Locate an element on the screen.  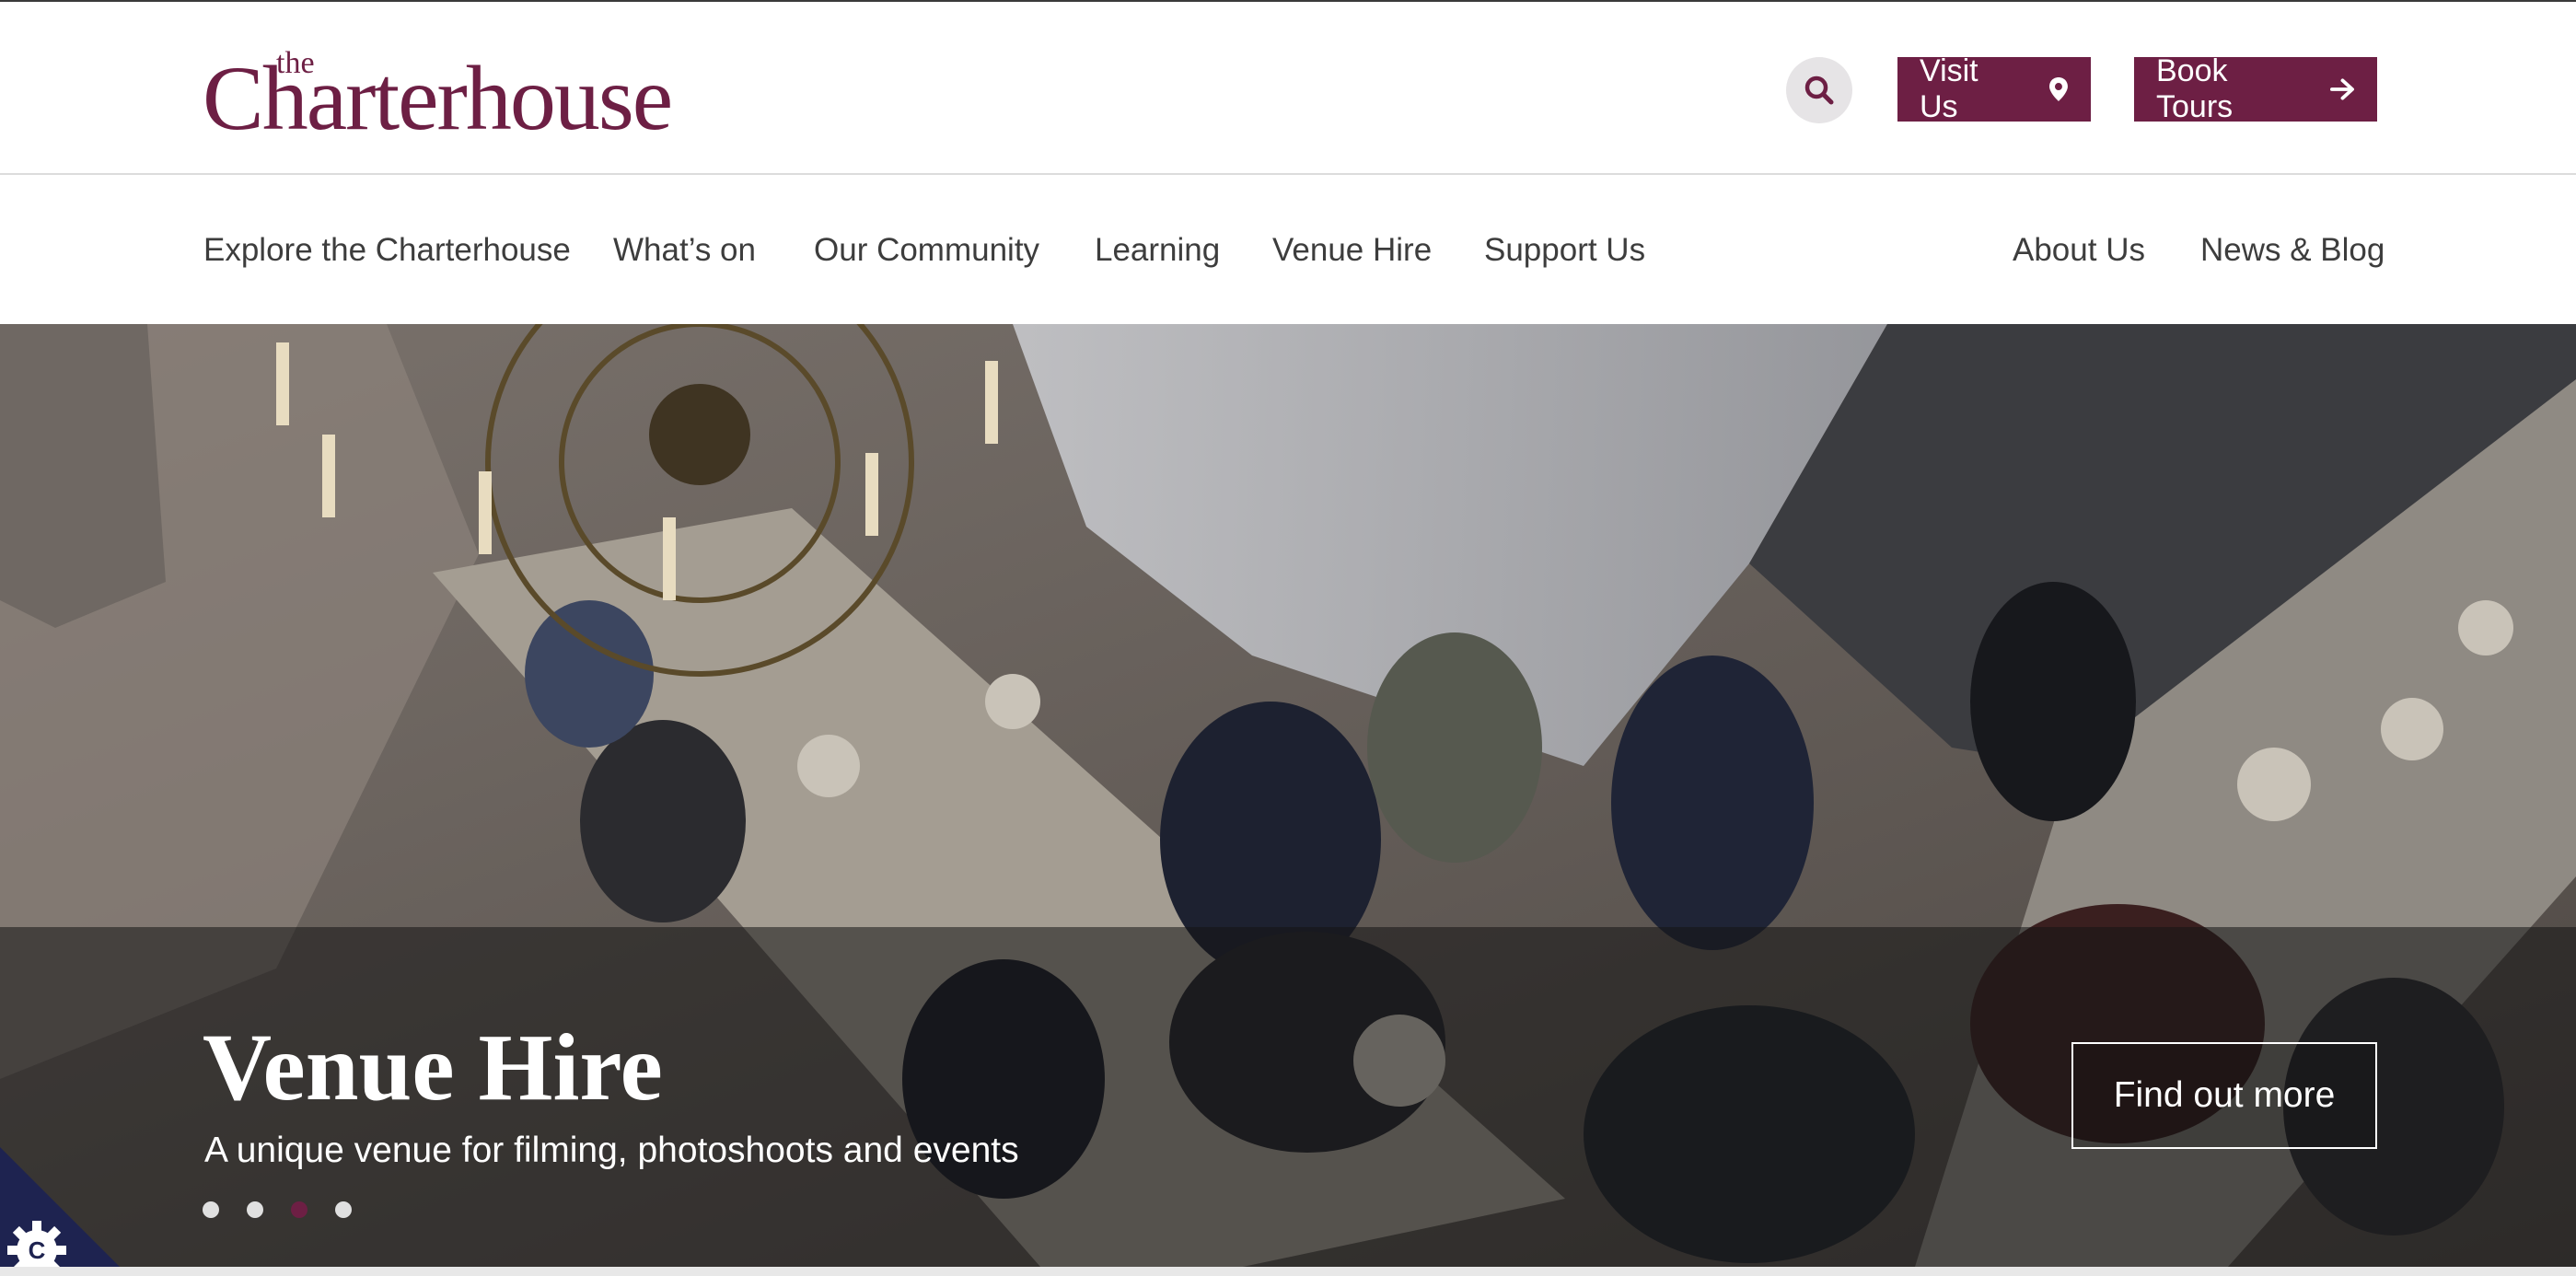
book-tours-label: Book Tours is located at coordinates (2195, 88).